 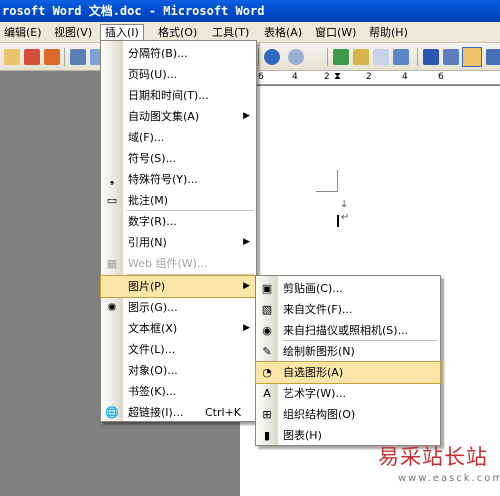 What do you see at coordinates (73, 33) in the screenshot?
I see `menu-view: 视图(V)` at bounding box center [73, 33].